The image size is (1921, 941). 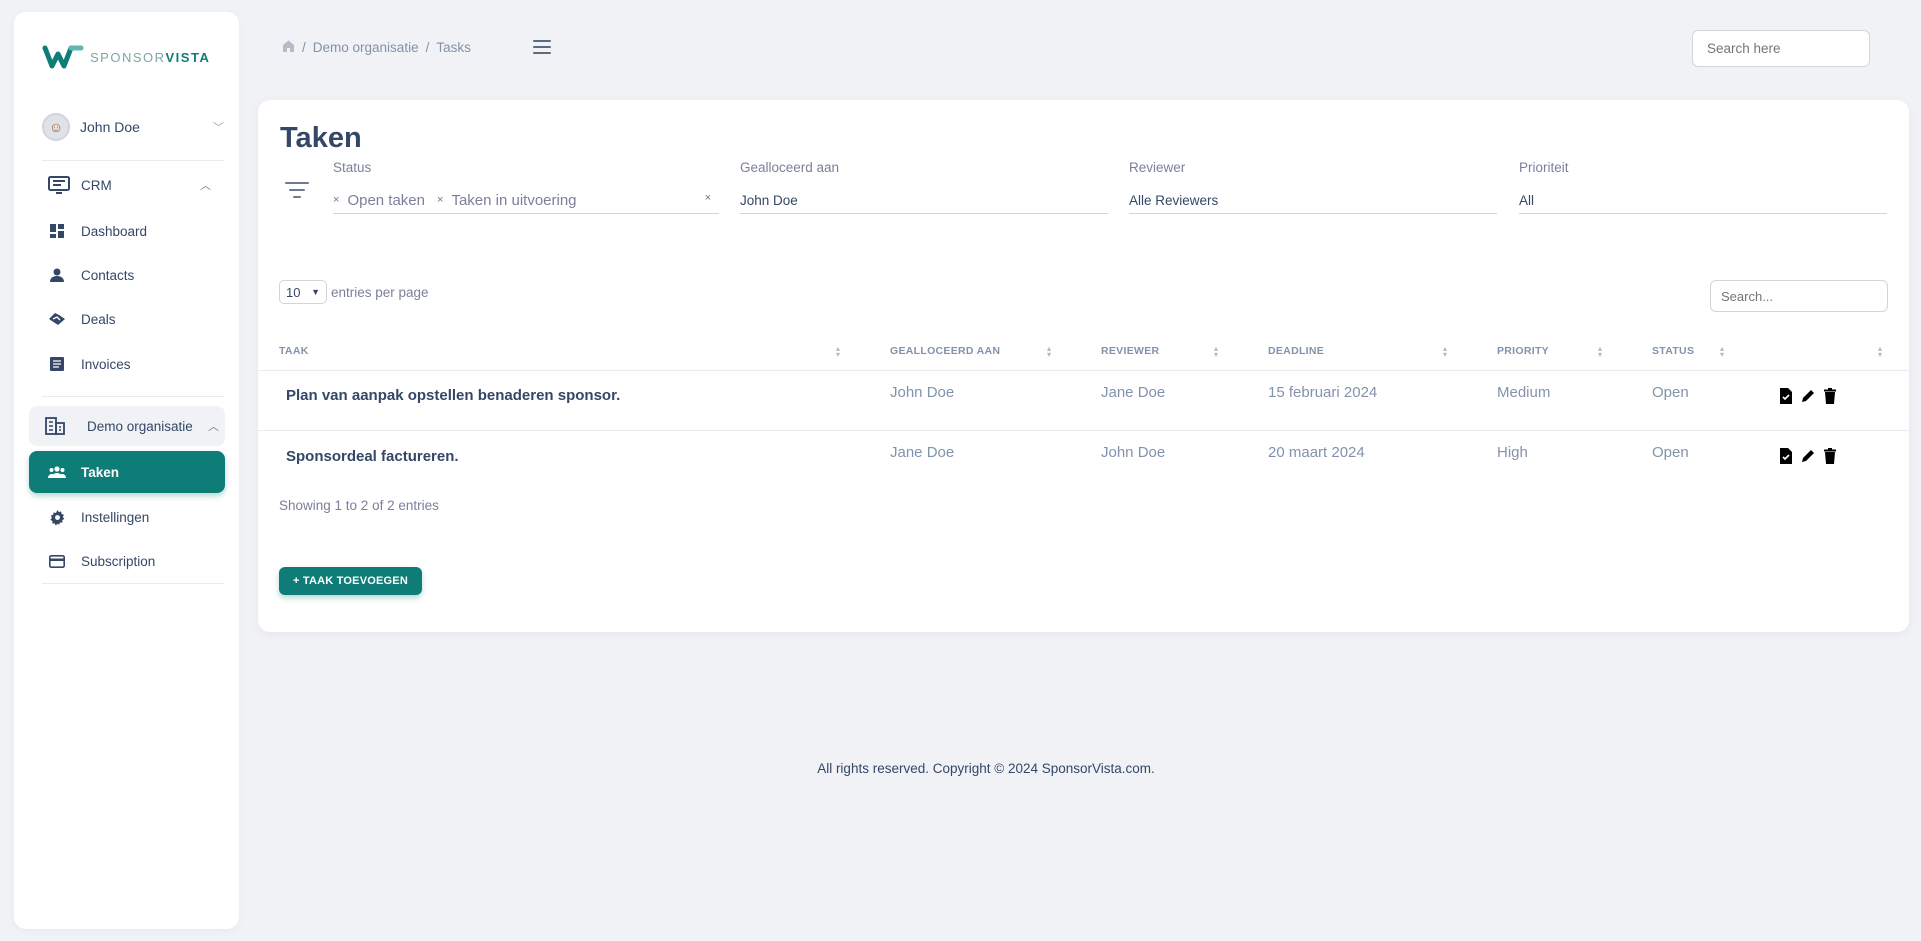 What do you see at coordinates (379, 200) in the screenshot?
I see `status-chip: × Open taken` at bounding box center [379, 200].